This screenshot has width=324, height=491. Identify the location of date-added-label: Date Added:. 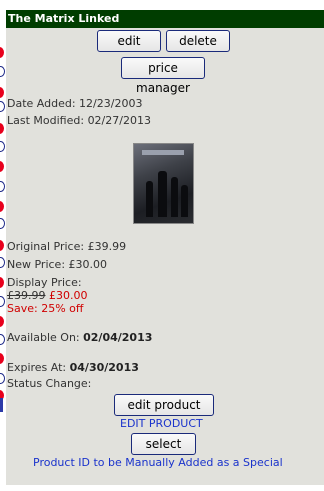
(41, 103).